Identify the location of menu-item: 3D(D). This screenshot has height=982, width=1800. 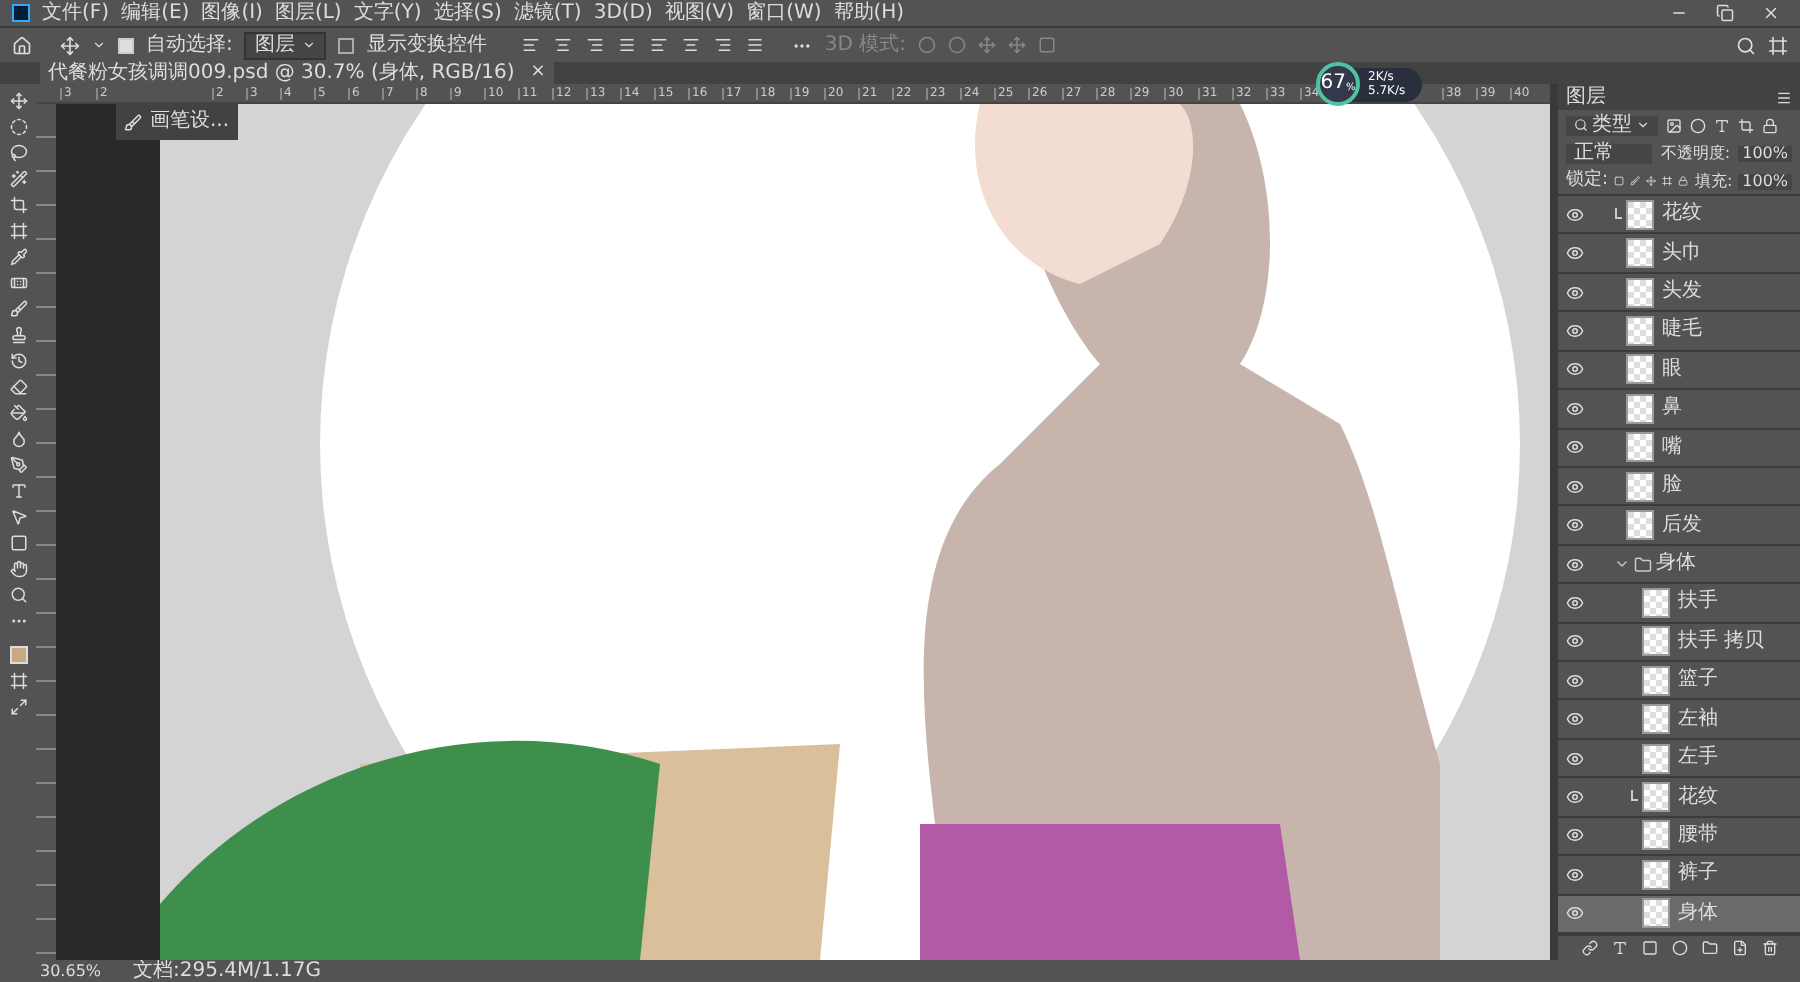
(623, 13).